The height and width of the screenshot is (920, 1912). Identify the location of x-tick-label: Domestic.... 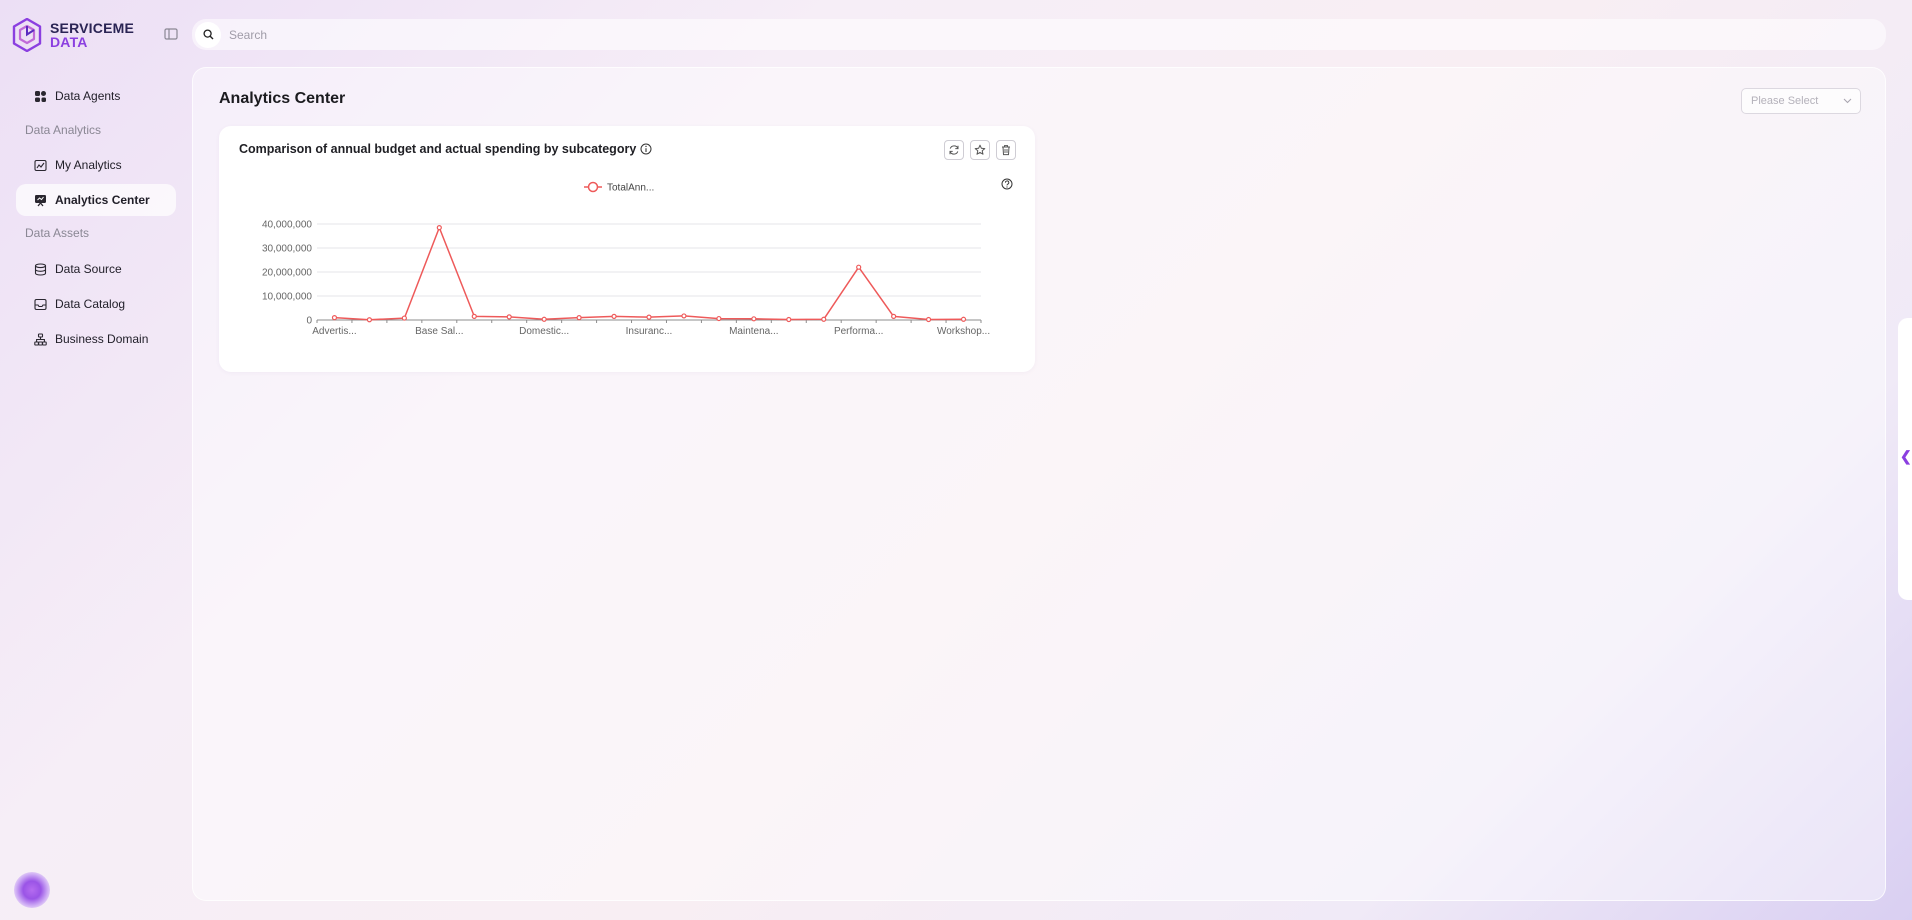
(544, 331).